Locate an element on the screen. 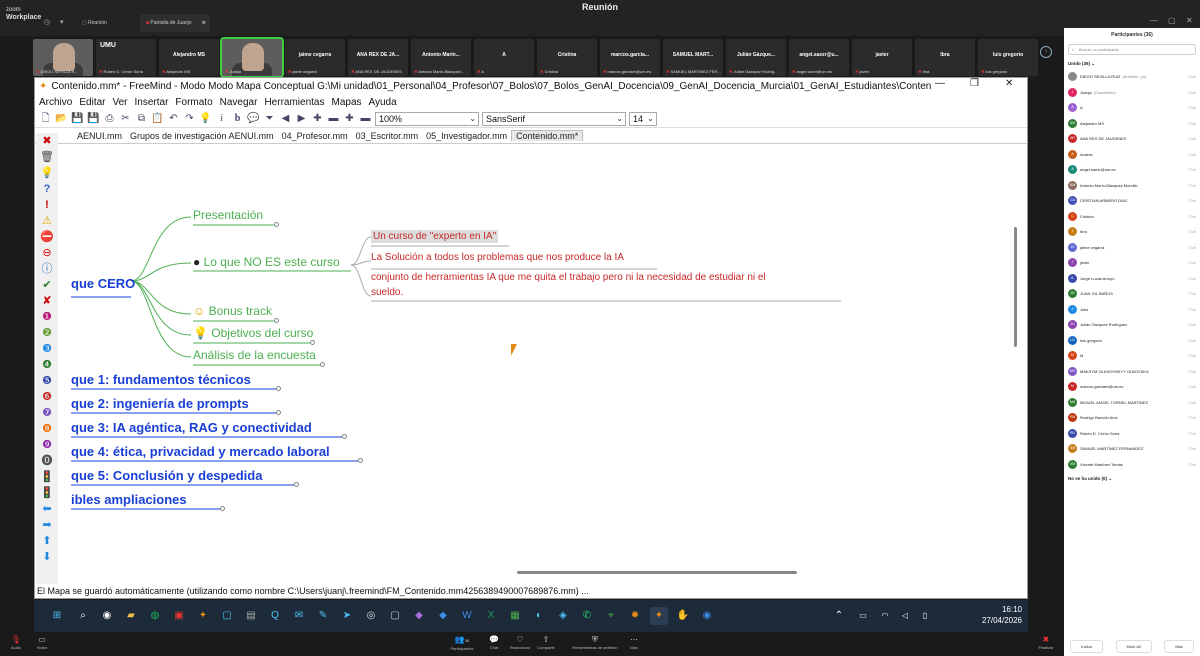 The width and height of the screenshot is (1200, 656). participant-row: MO MAKSYM OLKHOVSKYY OLBOVSKA 🎙̸ ▭̸ is located at coordinates (1132, 372).